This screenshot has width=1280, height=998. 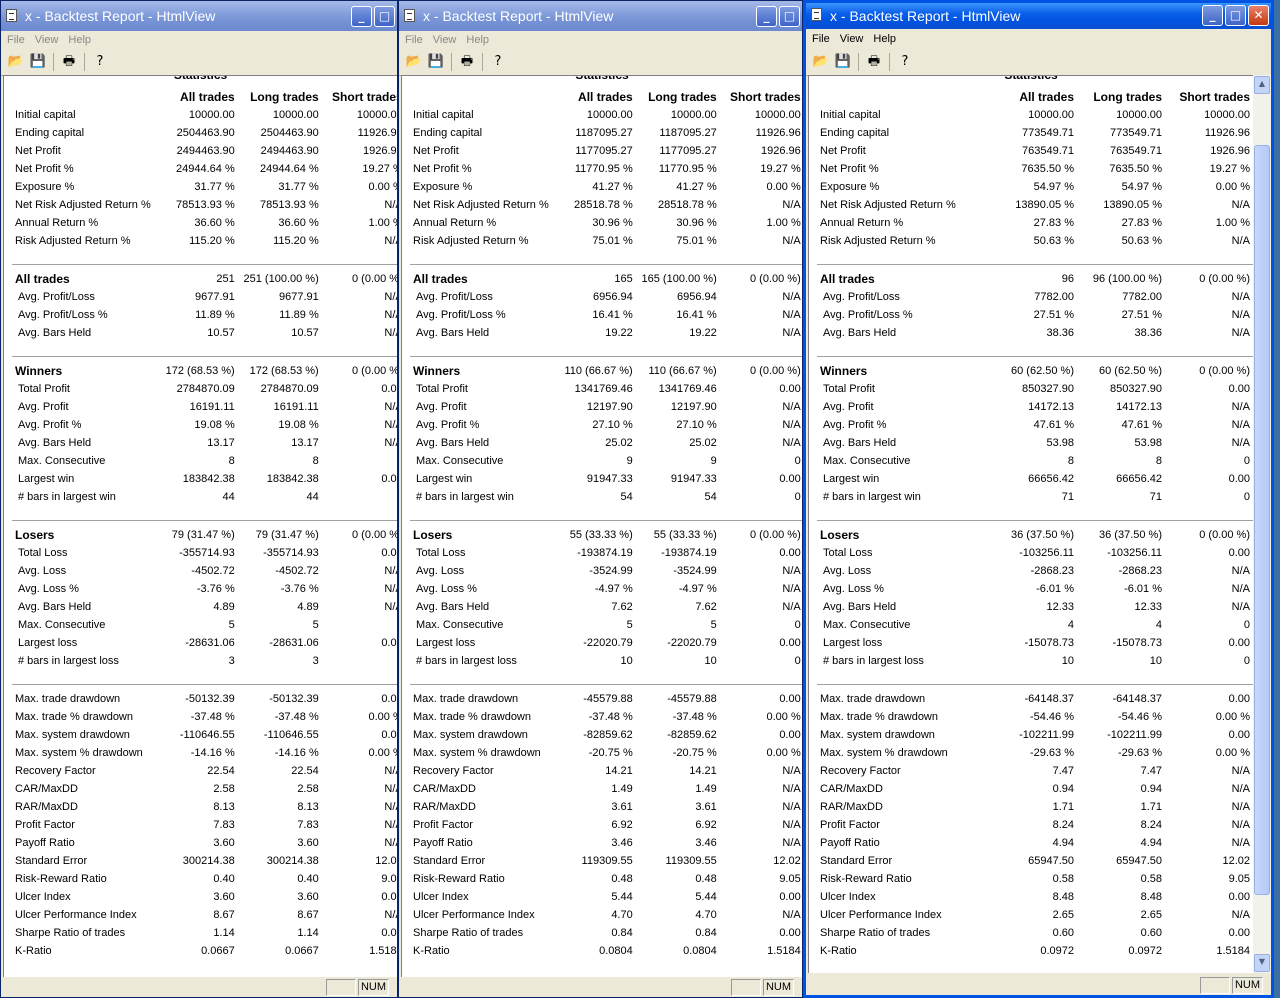 What do you see at coordinates (872, 497) in the screenshot?
I see `row-label: # bars in largest win` at bounding box center [872, 497].